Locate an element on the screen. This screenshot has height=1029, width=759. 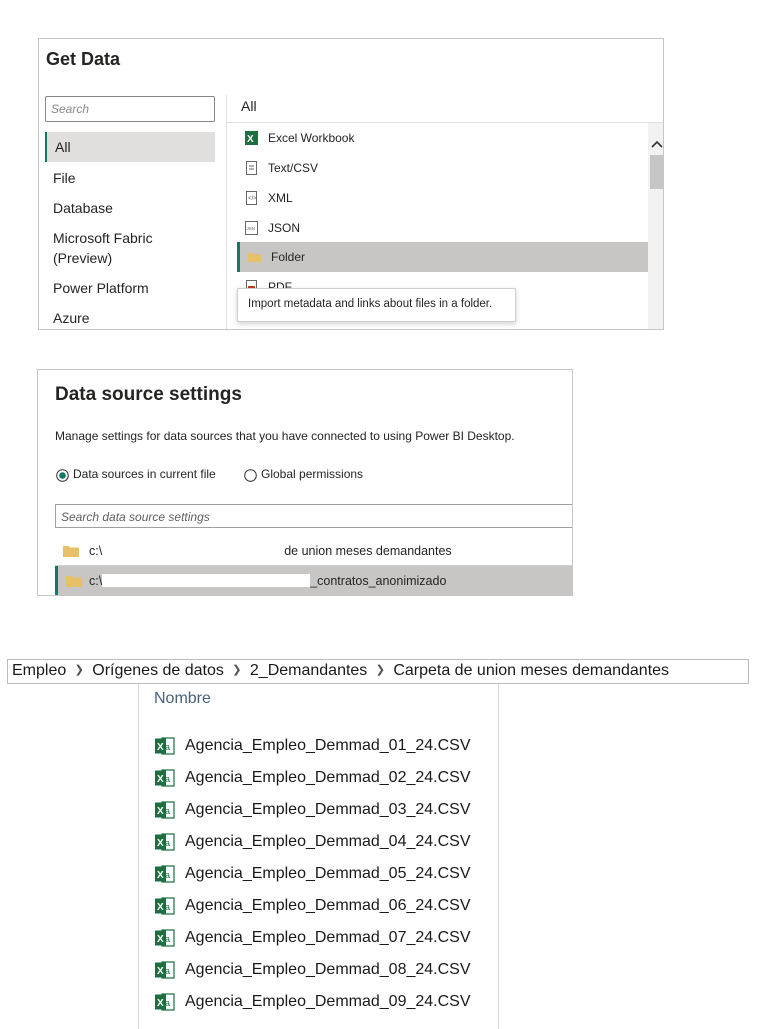
connector-text-csv: Text/CSV is located at coordinates (442, 168).